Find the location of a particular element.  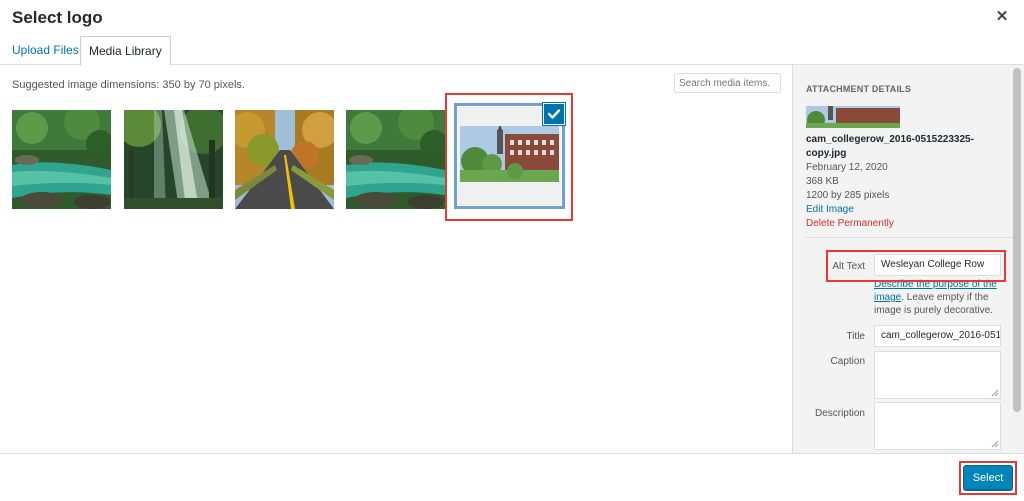

title-input: cam_collegerow_2016-051 is located at coordinates (937, 336).